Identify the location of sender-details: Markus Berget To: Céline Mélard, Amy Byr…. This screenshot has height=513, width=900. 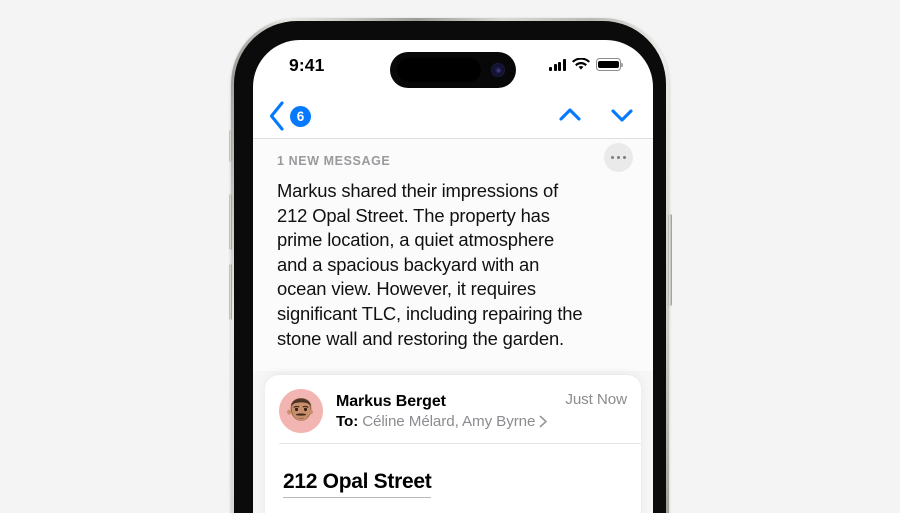
(450, 411).